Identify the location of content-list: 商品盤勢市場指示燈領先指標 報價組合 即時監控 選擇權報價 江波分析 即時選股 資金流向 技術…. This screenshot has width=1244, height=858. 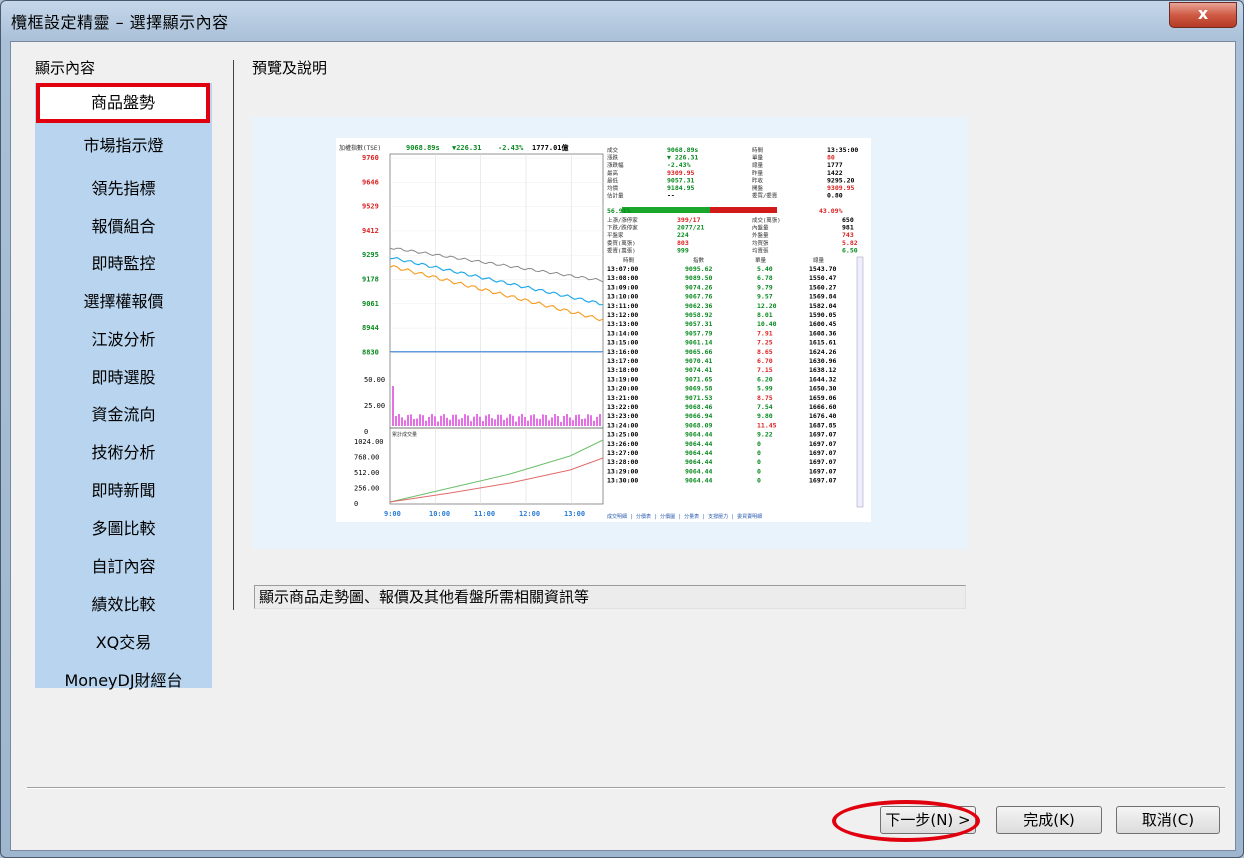
(123, 386).